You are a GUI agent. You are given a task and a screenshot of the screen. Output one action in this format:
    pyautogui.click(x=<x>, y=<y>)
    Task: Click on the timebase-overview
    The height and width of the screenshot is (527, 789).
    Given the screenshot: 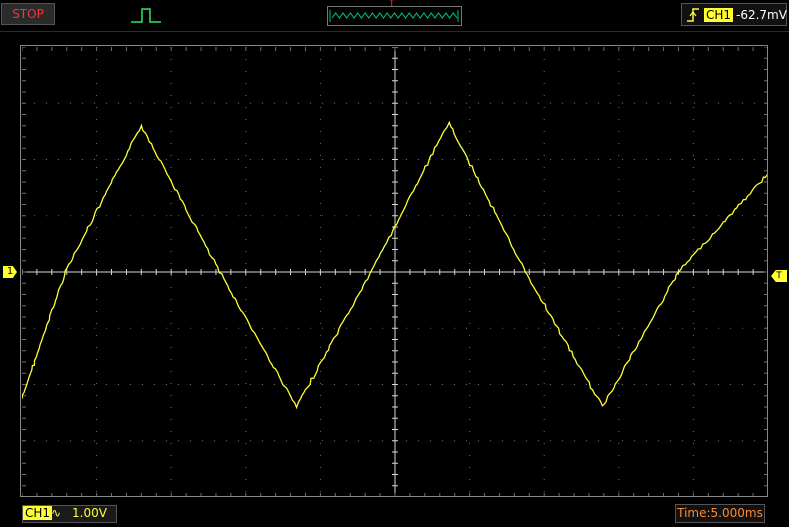 What is the action you would take?
    pyautogui.click(x=394, y=16)
    